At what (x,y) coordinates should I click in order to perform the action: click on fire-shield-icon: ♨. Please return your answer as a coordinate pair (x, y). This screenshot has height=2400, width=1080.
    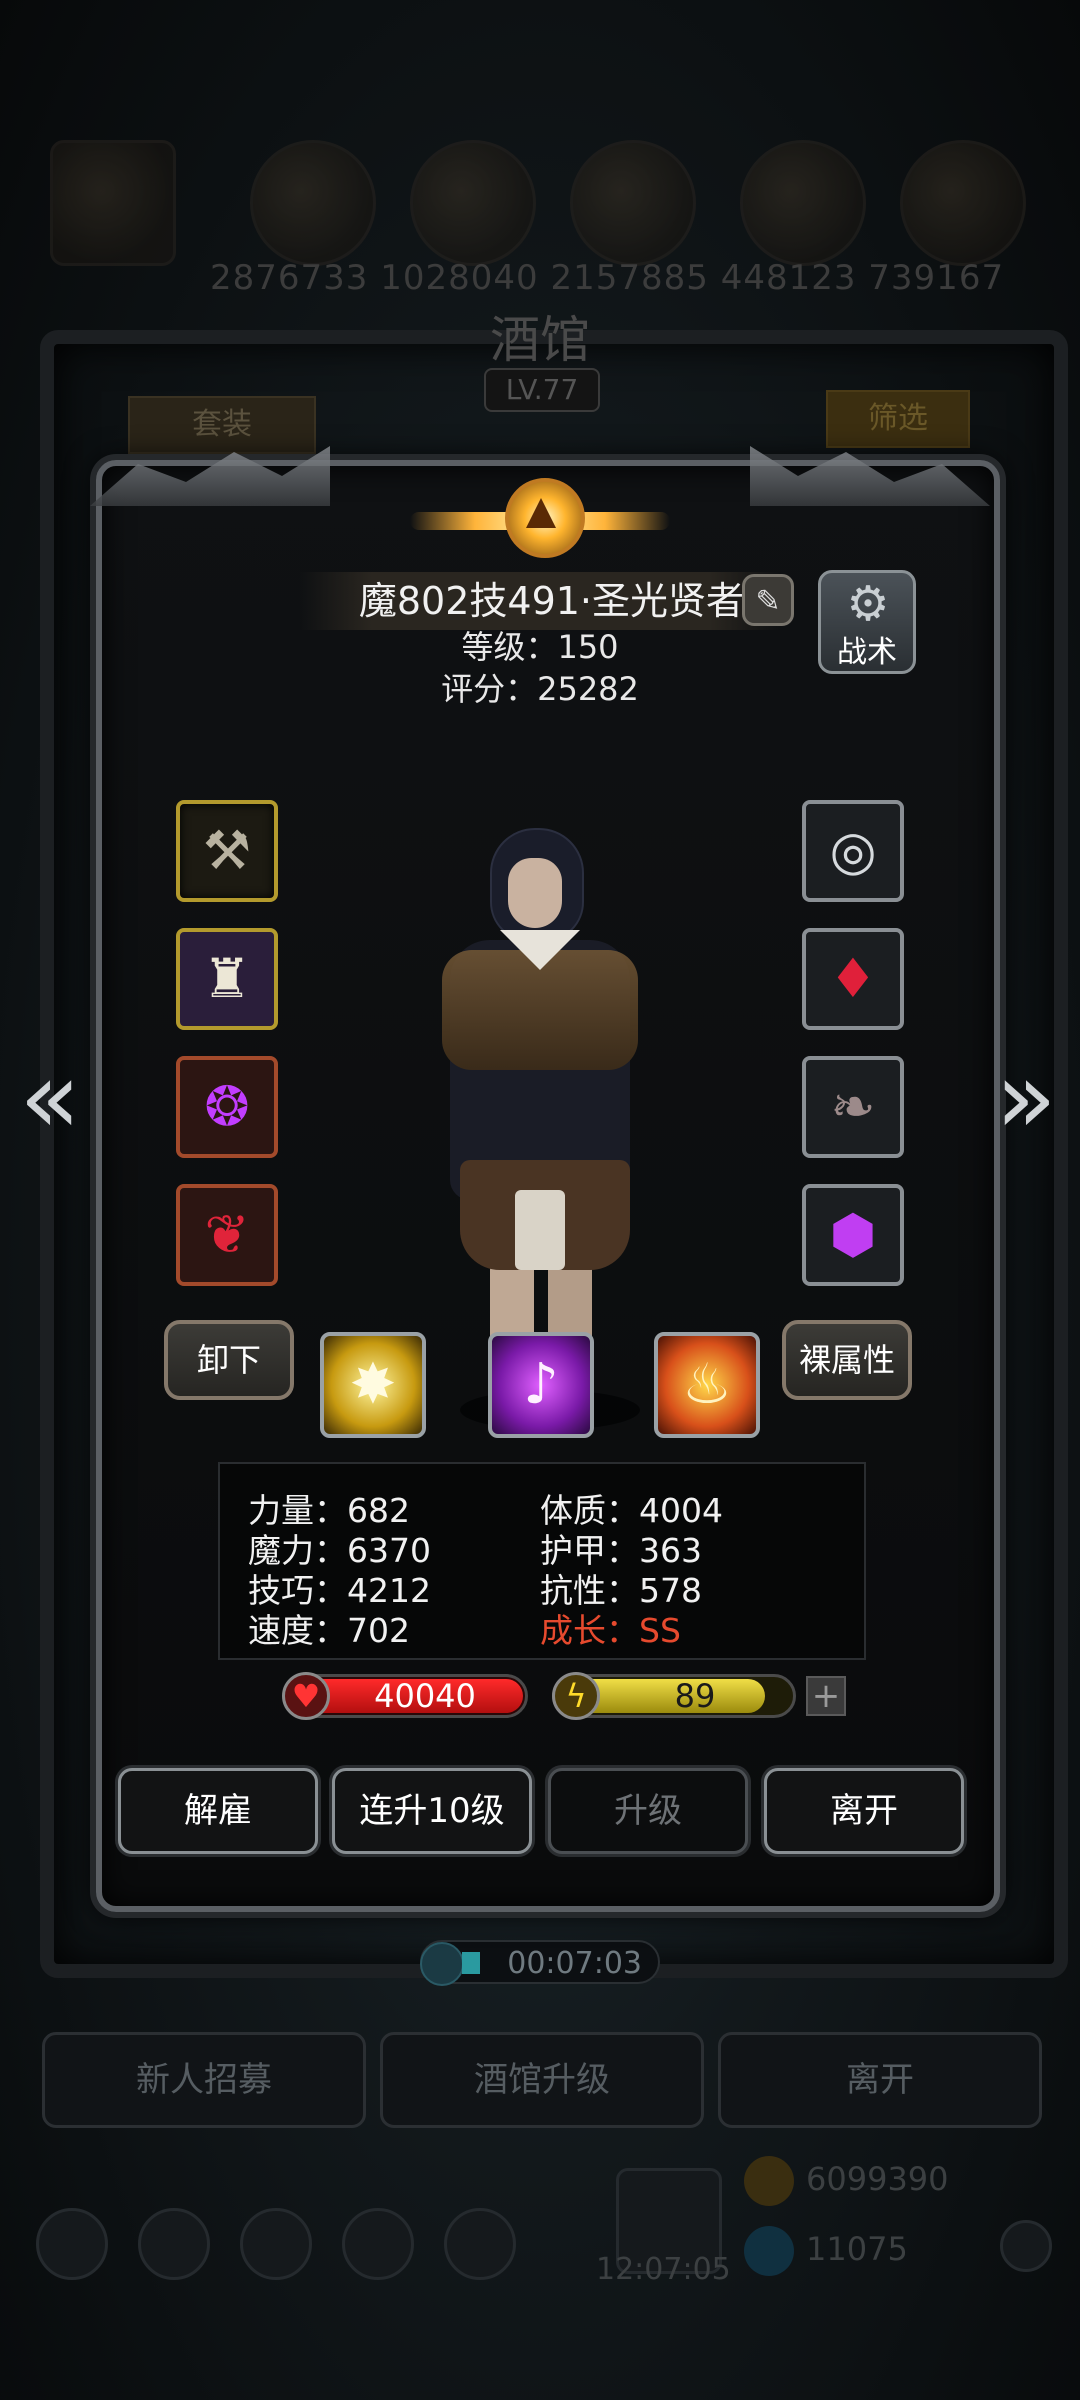
    Looking at the image, I should click on (707, 1384).